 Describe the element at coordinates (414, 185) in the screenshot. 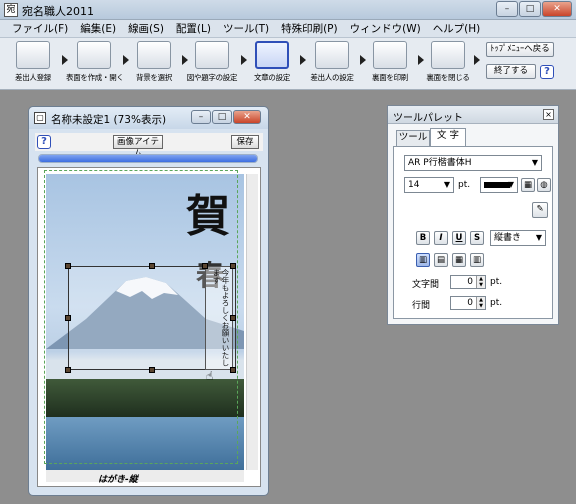

I see `font-size-value: 14` at that location.